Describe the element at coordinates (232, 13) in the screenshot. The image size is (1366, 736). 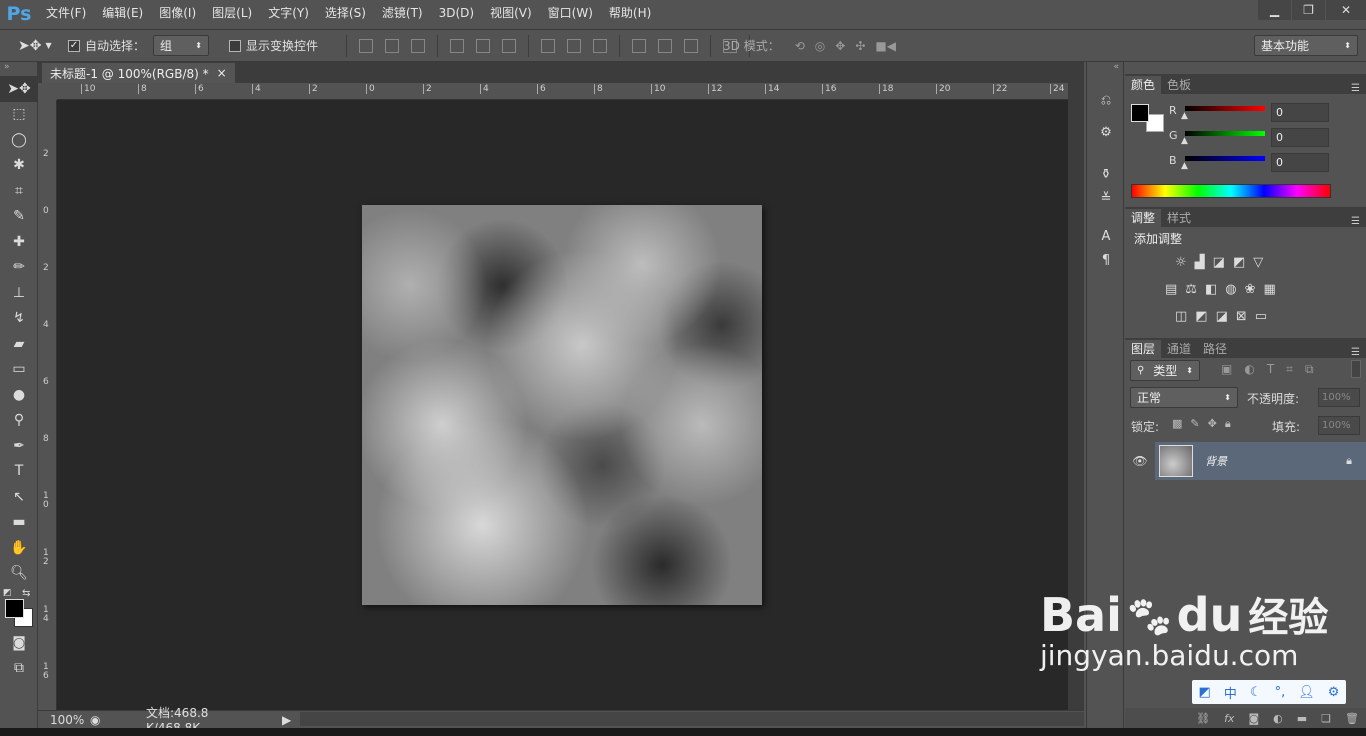
I see `menu-layer: 图层(L)` at that location.